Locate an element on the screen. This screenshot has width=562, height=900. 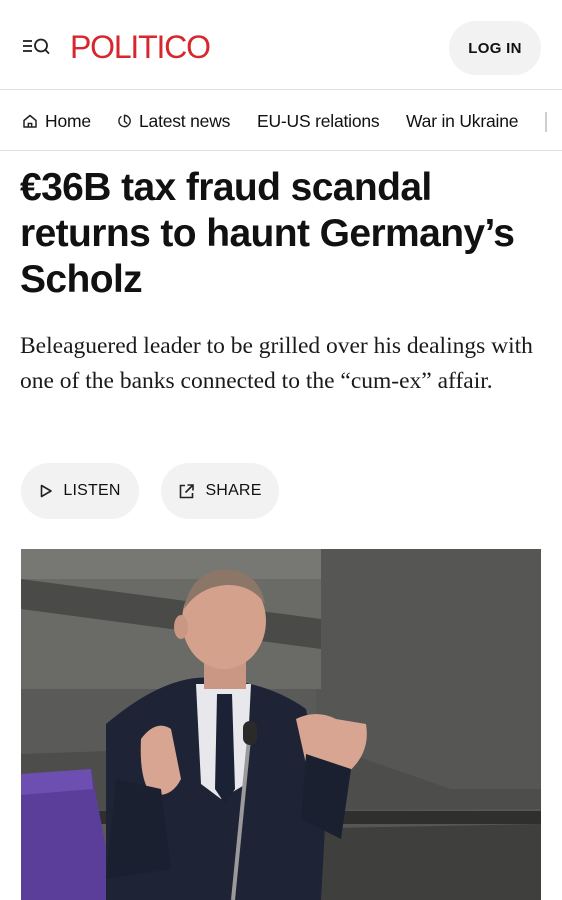
clock-icon is located at coordinates (124, 121).